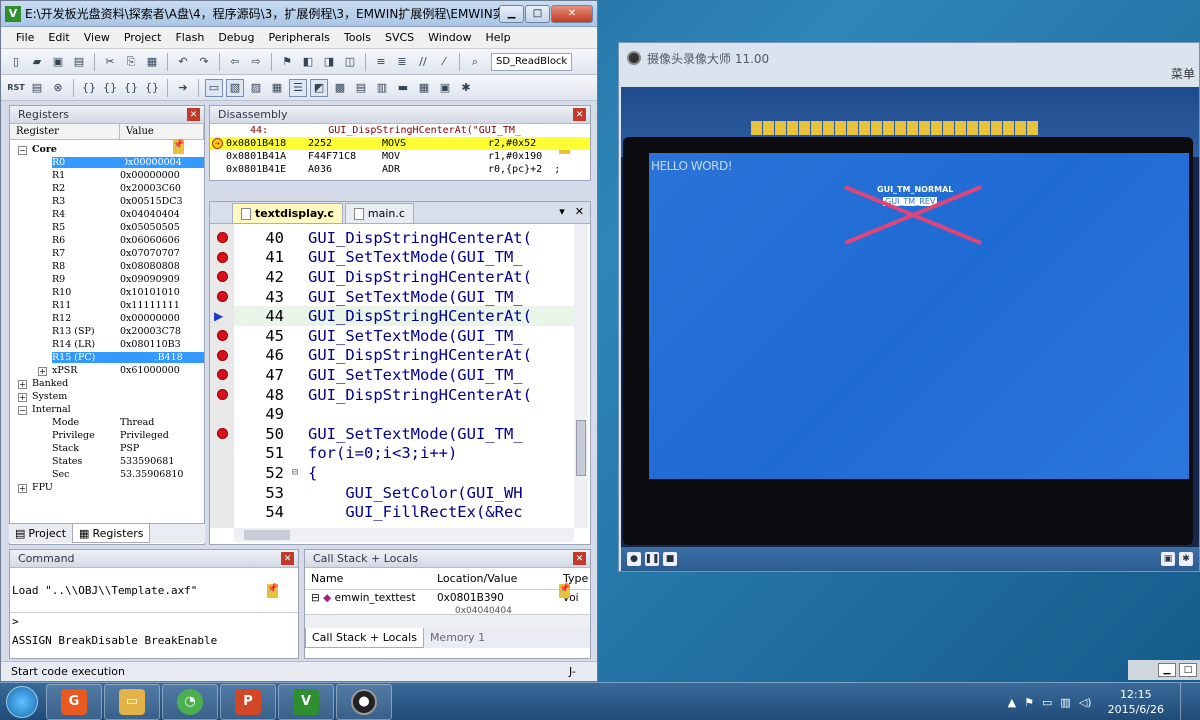  What do you see at coordinates (107, 435) in the screenshot?
I see `register-row: Privilege Privileged` at bounding box center [107, 435].